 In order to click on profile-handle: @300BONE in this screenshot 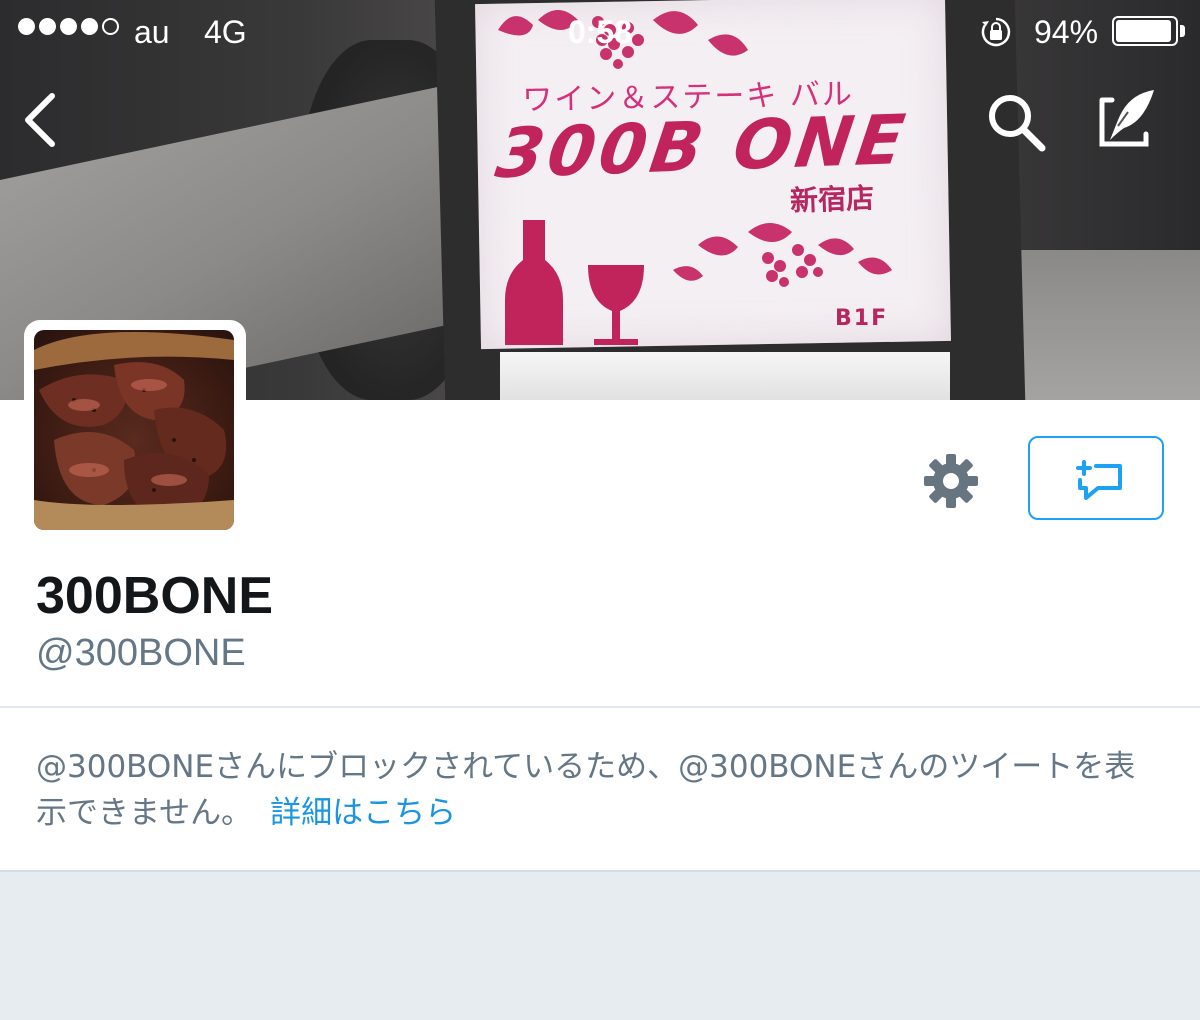, I will do `click(141, 653)`.